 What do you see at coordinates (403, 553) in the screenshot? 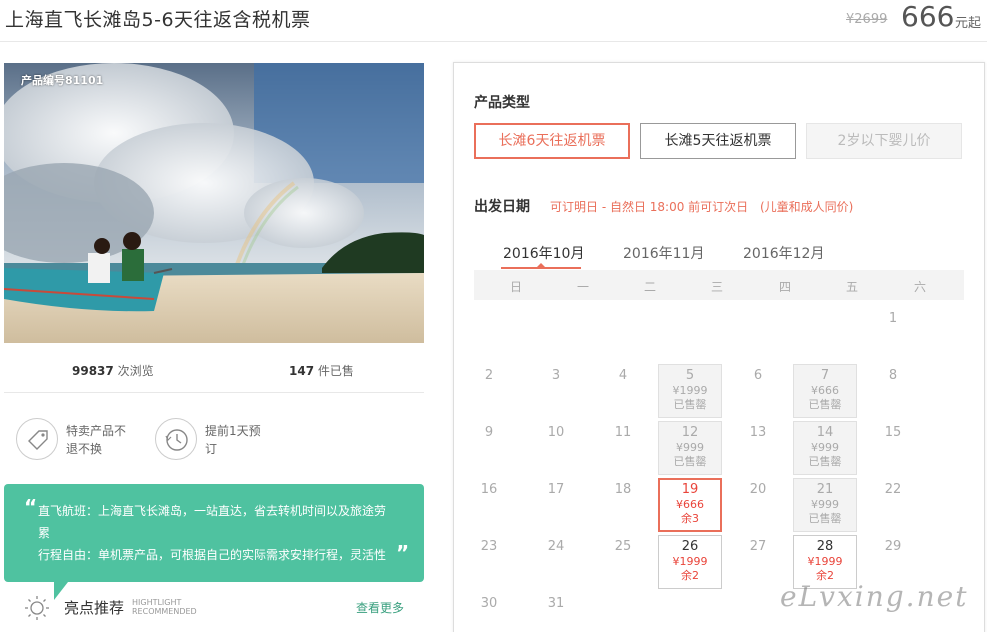
I see `quote-close-icon: ”` at bounding box center [403, 553].